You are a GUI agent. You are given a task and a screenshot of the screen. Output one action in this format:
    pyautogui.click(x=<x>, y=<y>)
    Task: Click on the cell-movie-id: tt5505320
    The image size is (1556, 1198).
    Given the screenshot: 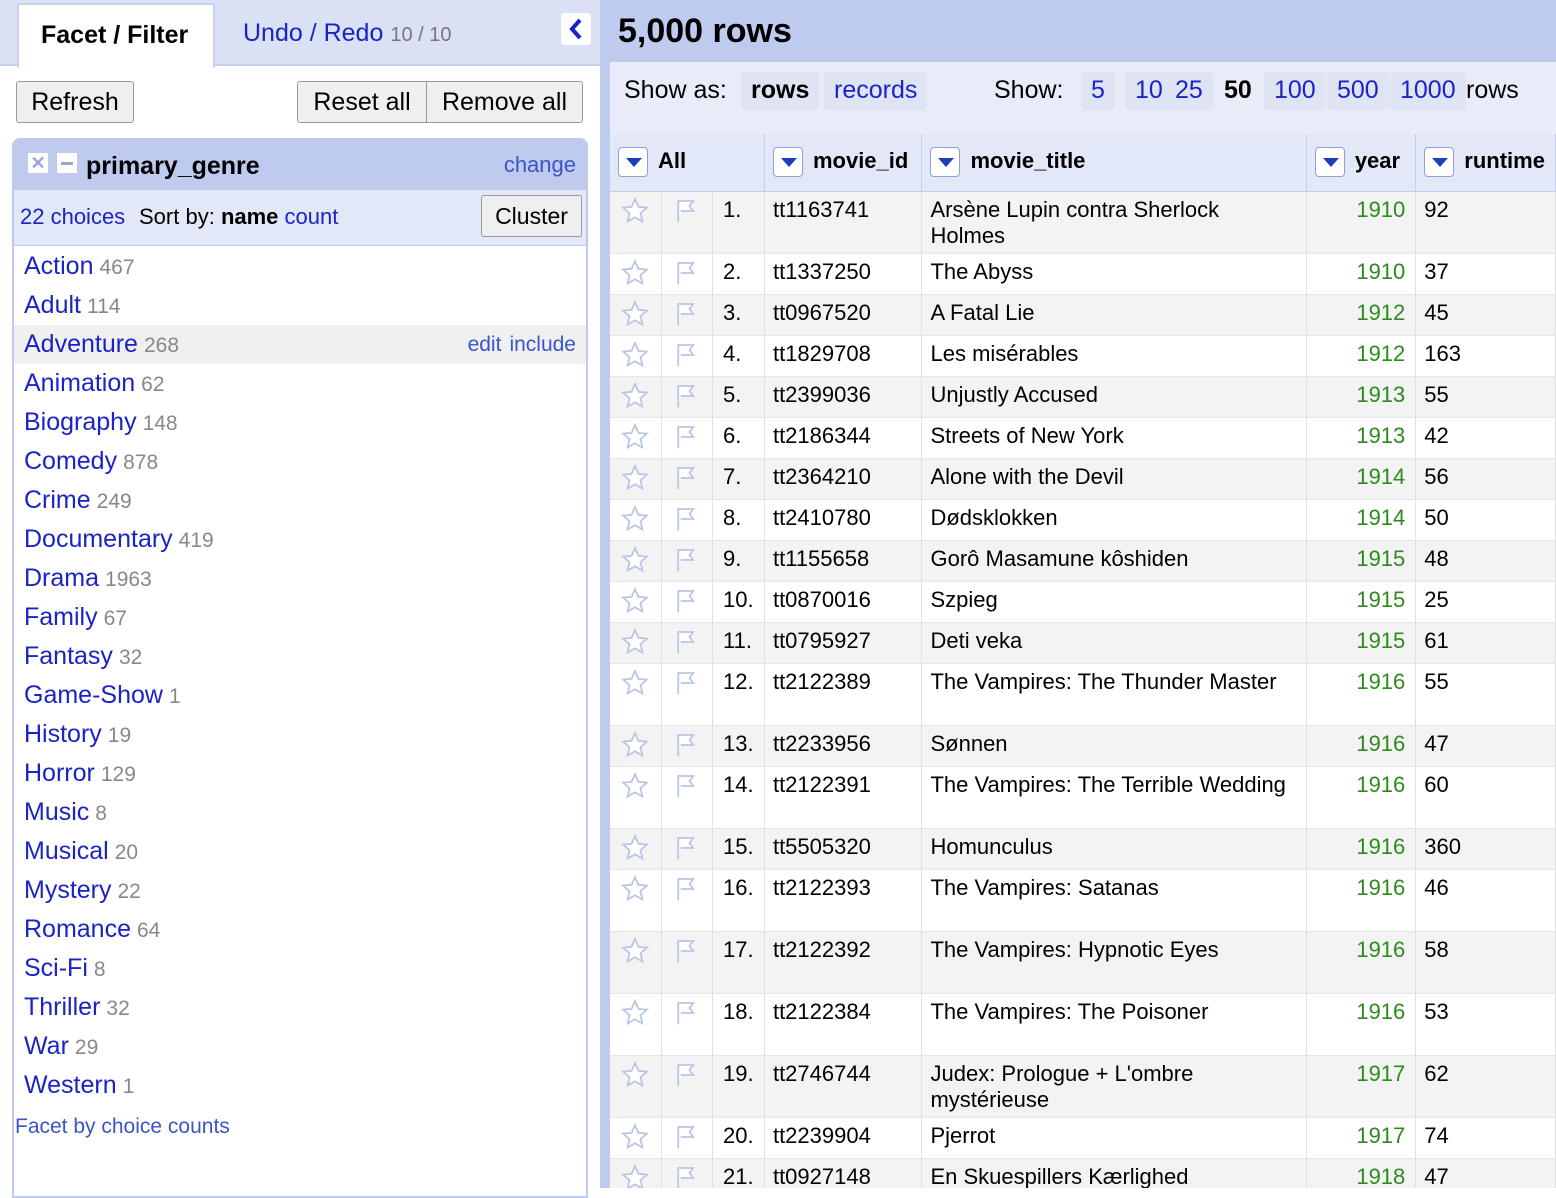 What is the action you would take?
    pyautogui.click(x=843, y=849)
    